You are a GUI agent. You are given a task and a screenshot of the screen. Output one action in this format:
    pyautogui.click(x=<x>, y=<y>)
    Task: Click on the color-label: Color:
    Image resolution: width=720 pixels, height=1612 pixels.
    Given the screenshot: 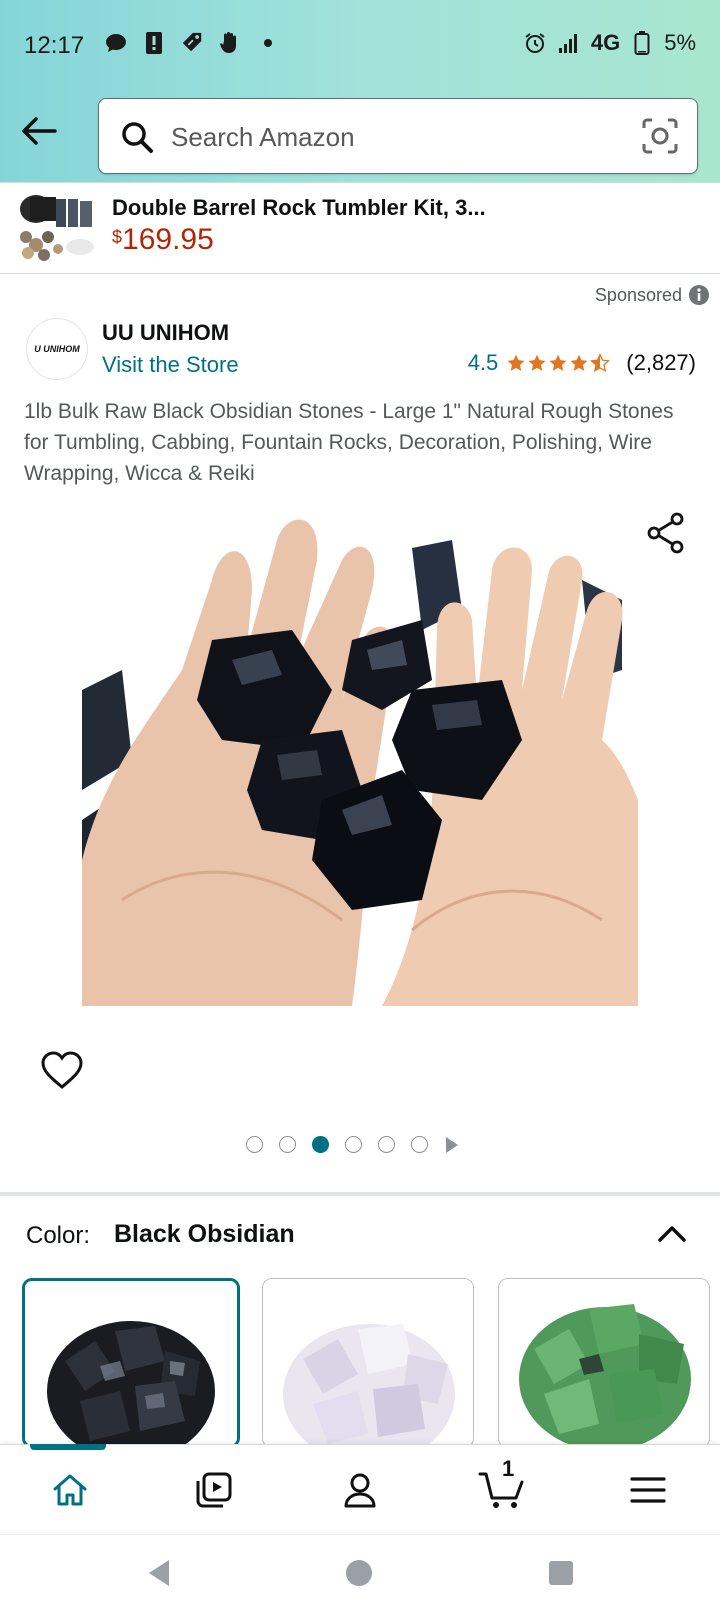 What is the action you would take?
    pyautogui.click(x=58, y=1235)
    